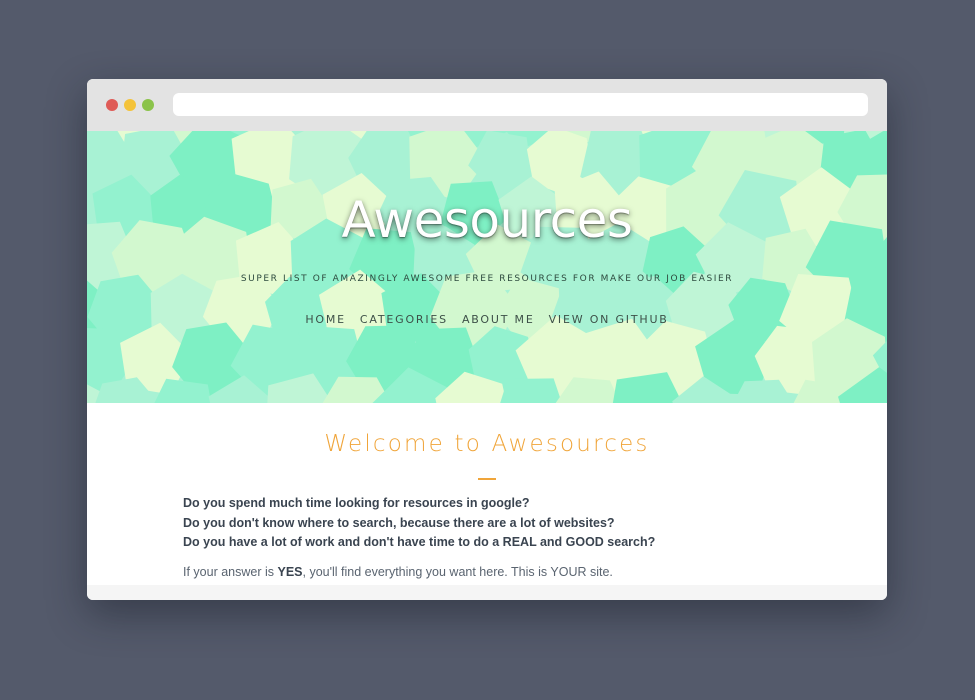 The image size is (975, 700). Describe the element at coordinates (487, 220) in the screenshot. I see `site-title: Awesources` at that location.